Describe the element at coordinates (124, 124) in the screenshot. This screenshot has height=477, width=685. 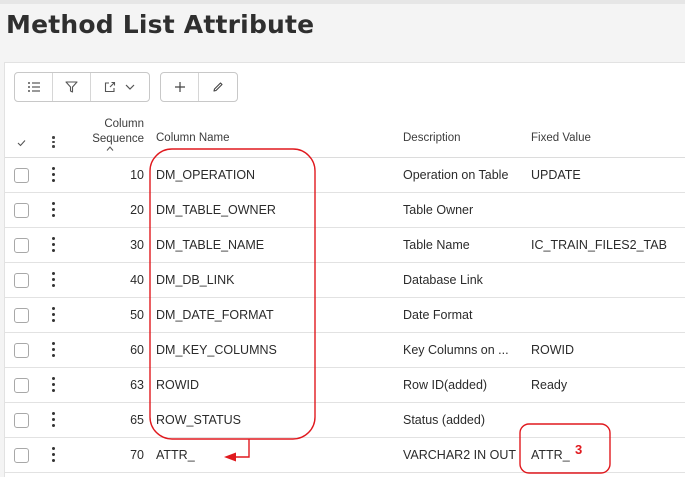
I see `header-seq-line1: Column` at that location.